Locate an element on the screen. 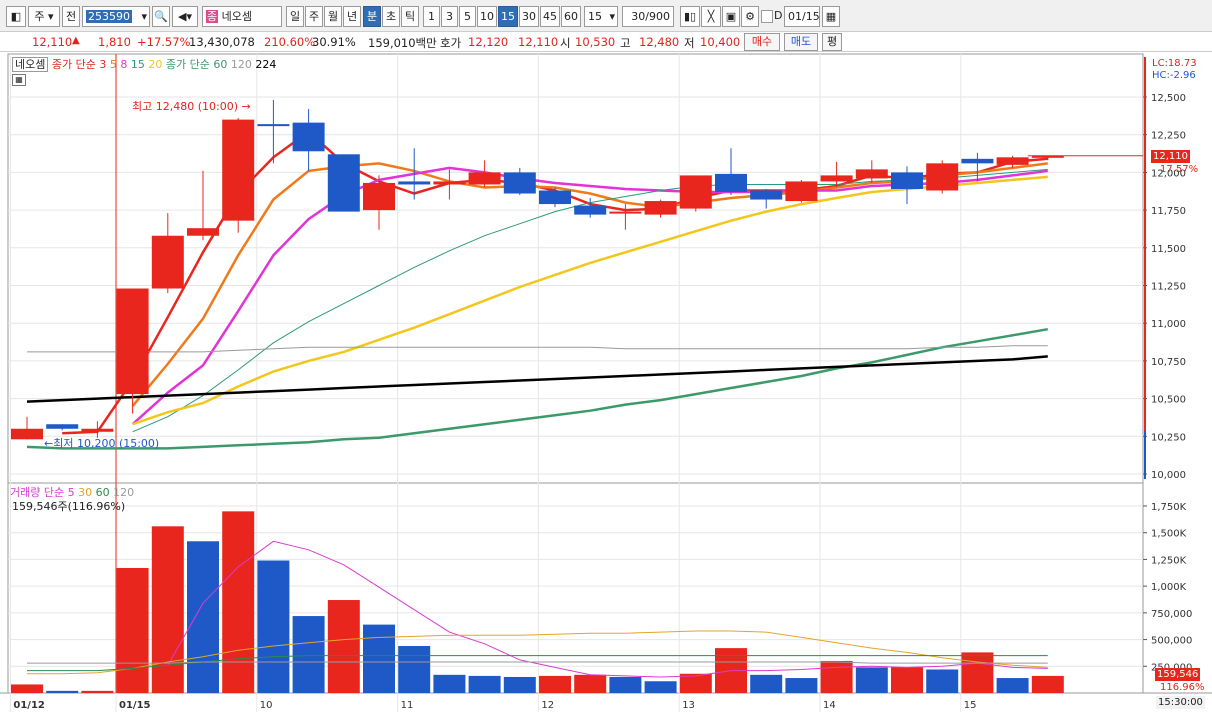 Image resolution: width=1212 pixels, height=712 pixels. hc-tag: HC:-2.96 is located at coordinates (1174, 75).